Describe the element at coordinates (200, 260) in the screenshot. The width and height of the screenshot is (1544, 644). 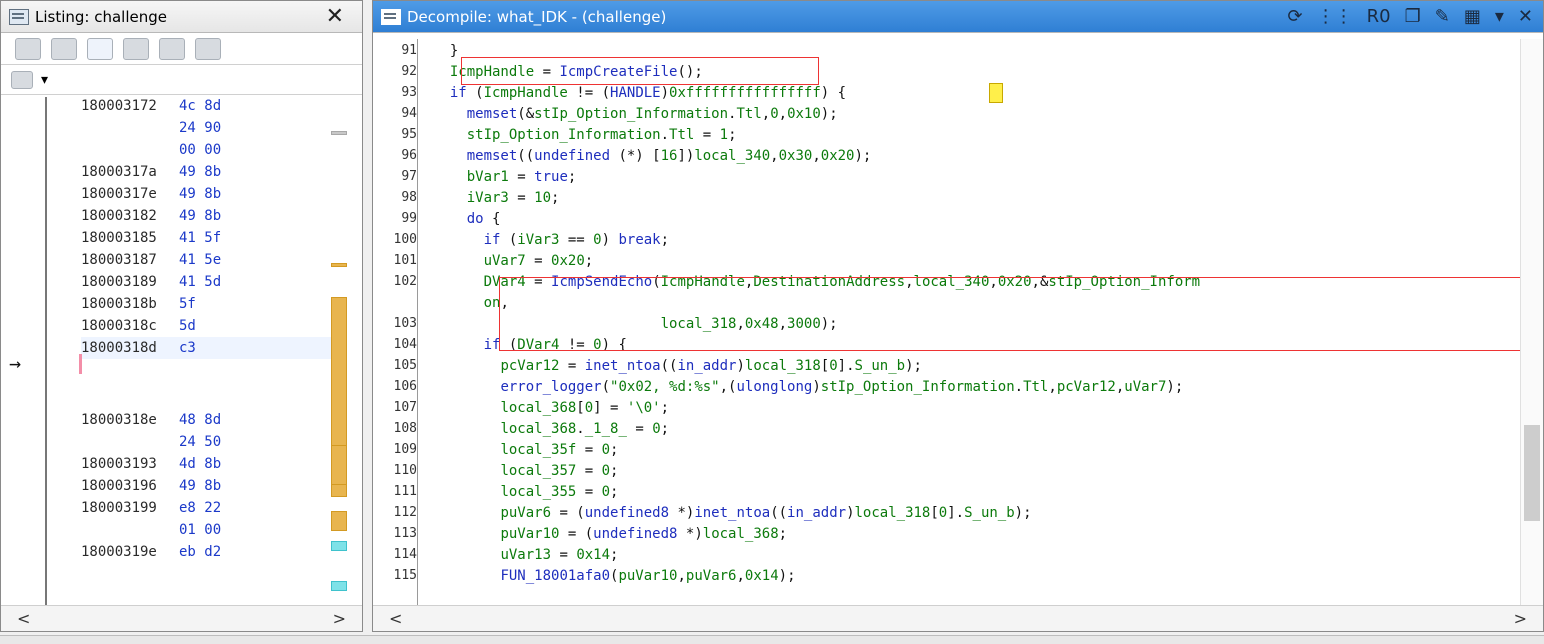
I see `listing-bytes: 41 5e` at that location.